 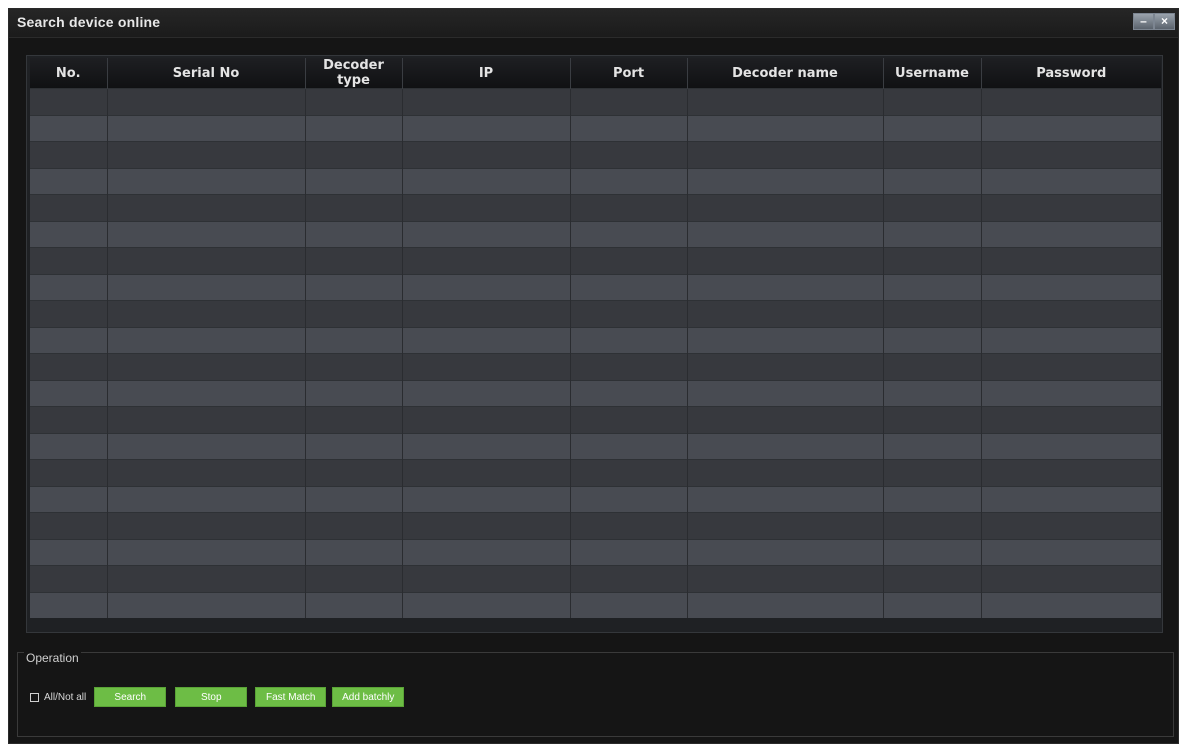 What do you see at coordinates (65, 697) in the screenshot?
I see `select-all-label: All/Not all` at bounding box center [65, 697].